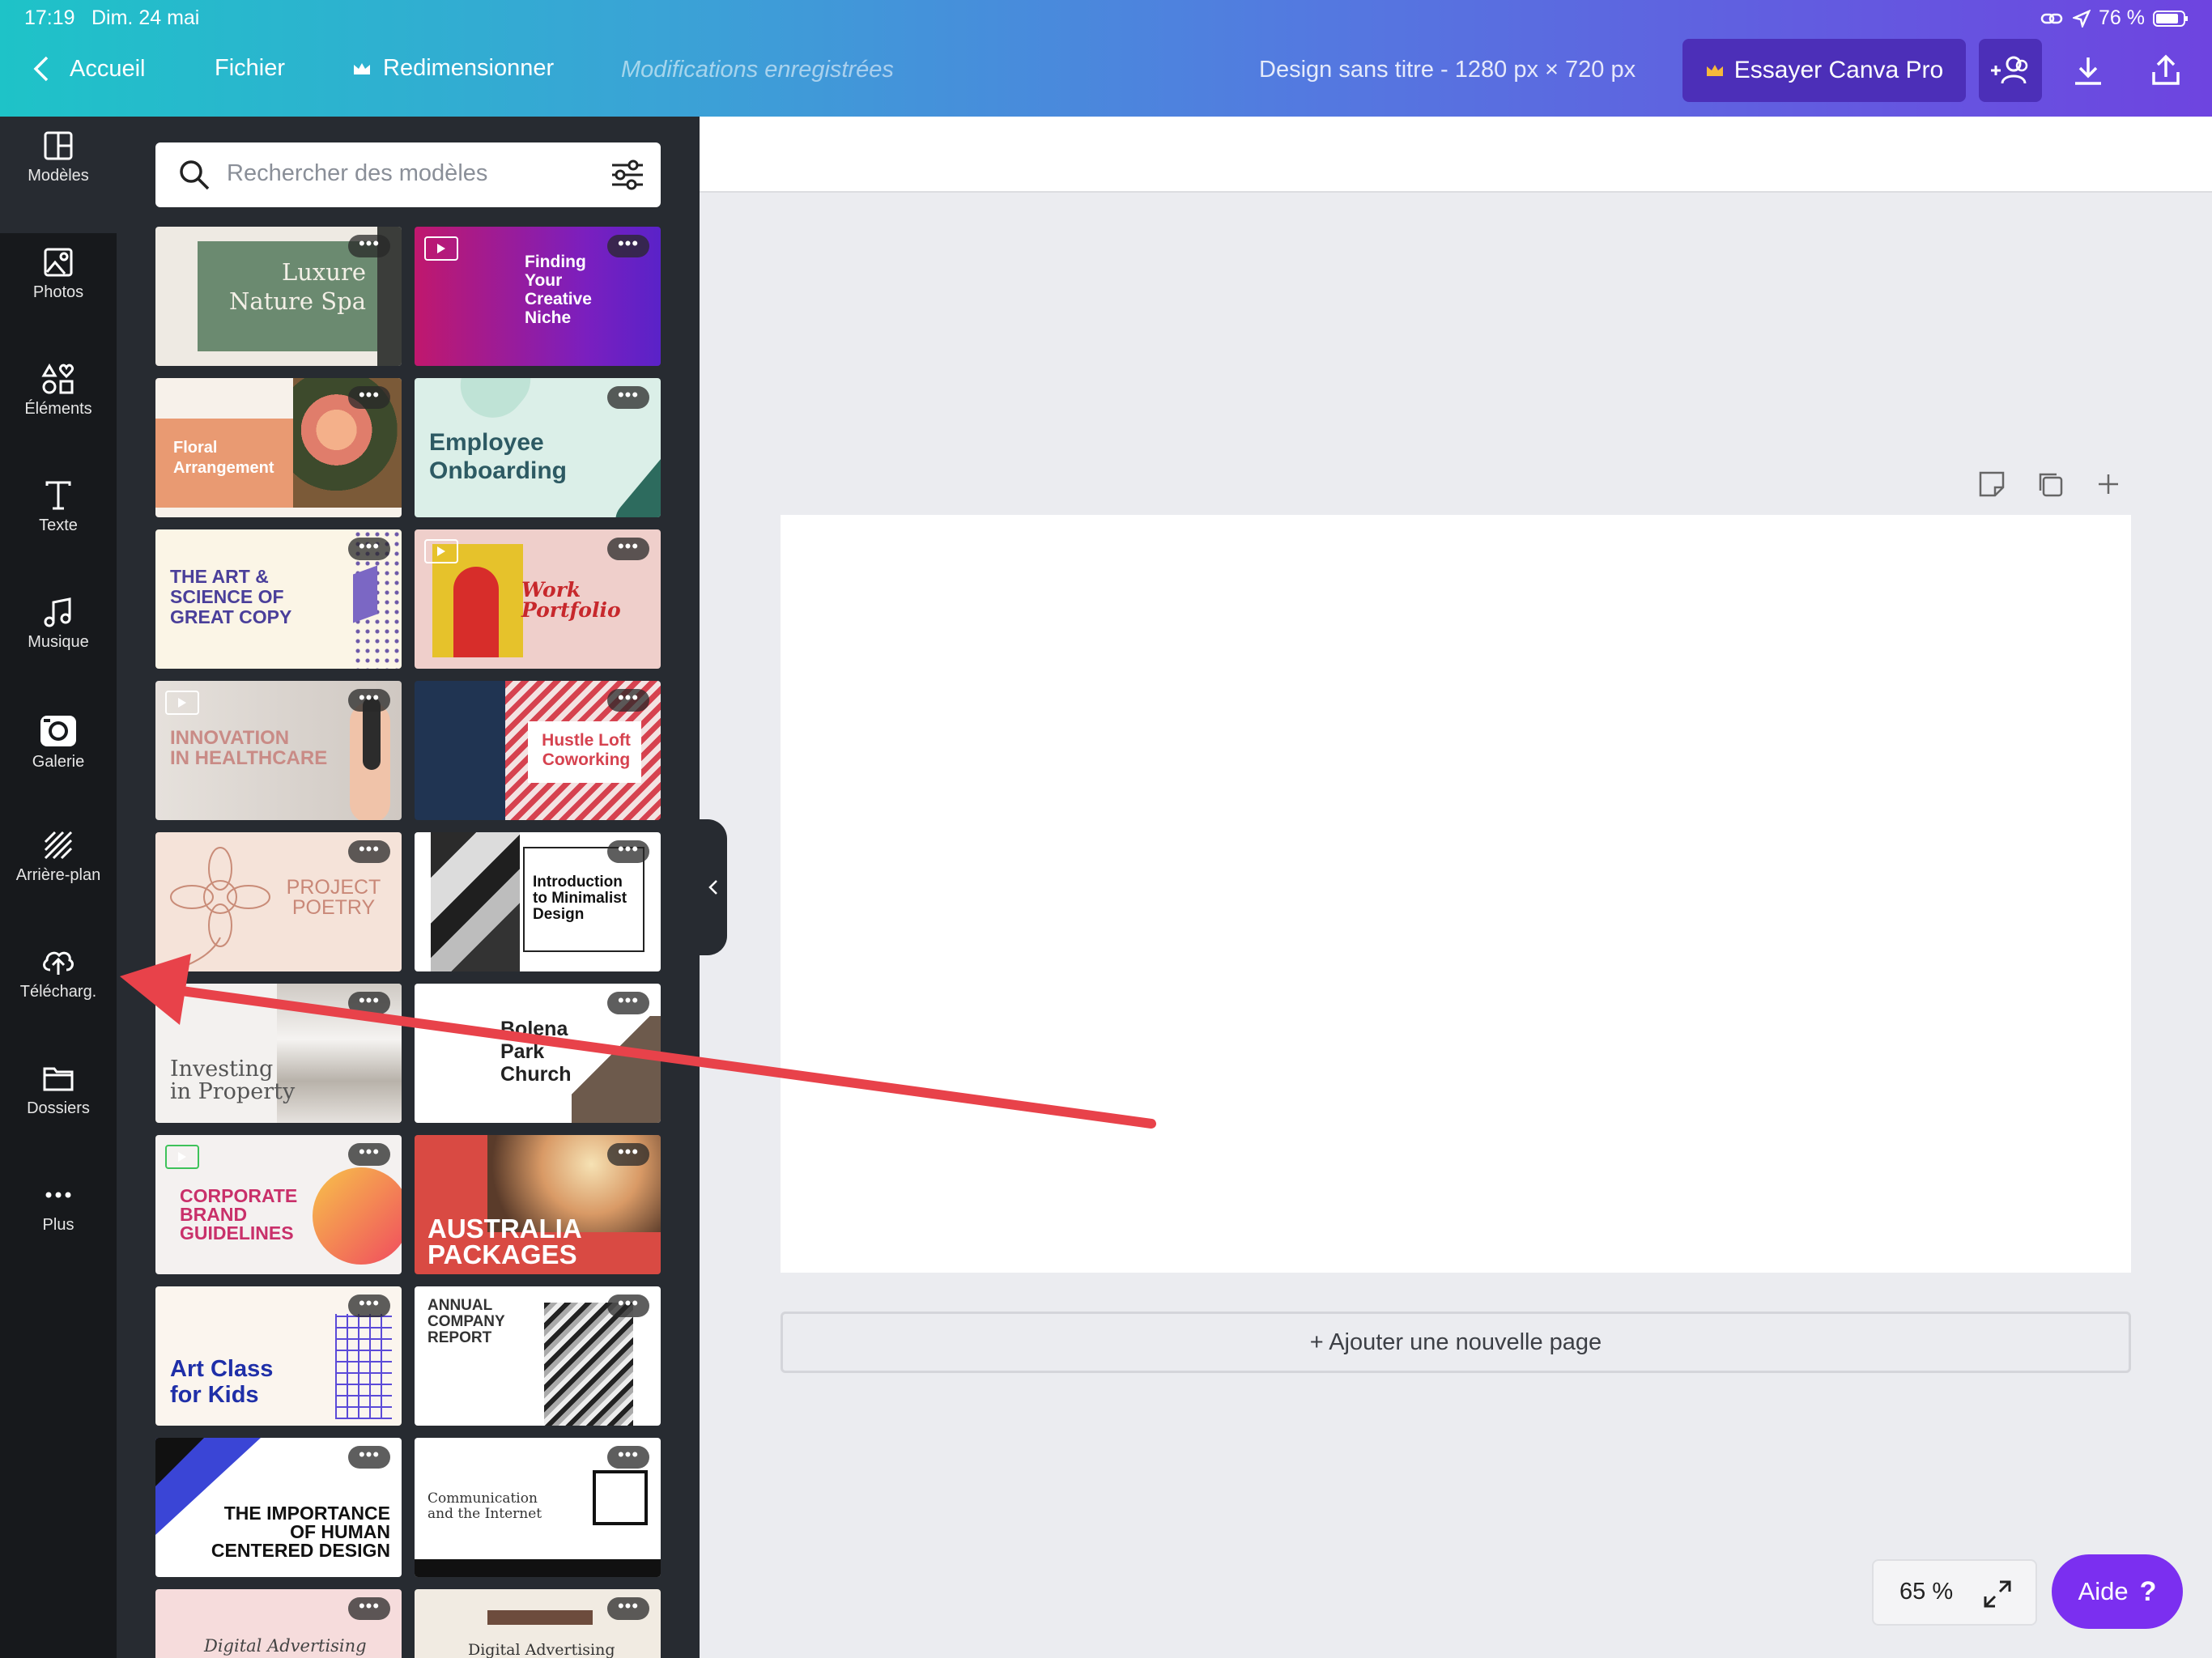  I want to click on file-label: Fichier, so click(251, 68).